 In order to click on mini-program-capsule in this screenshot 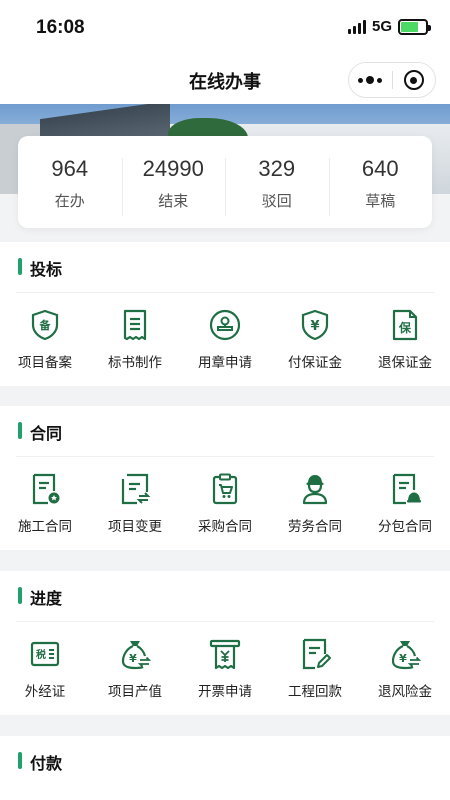, I will do `click(392, 80)`.